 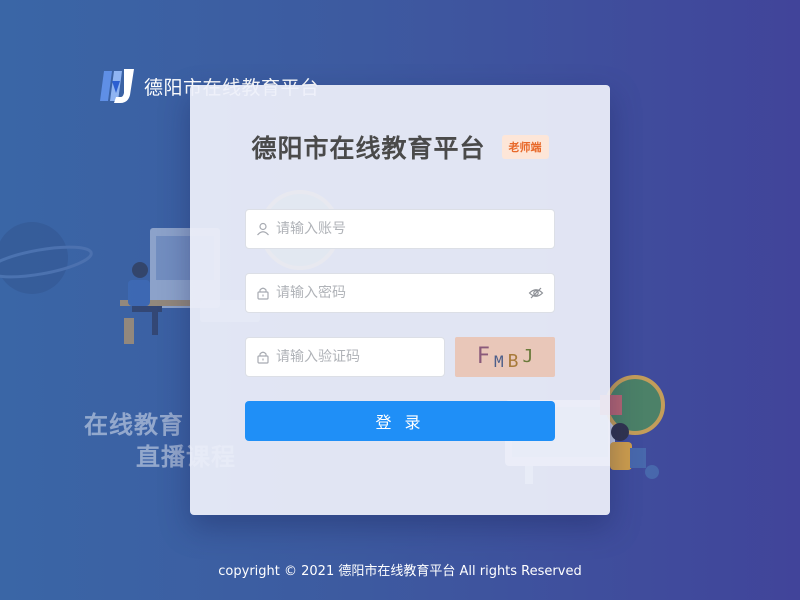 I want to click on password-field, so click(x=400, y=293).